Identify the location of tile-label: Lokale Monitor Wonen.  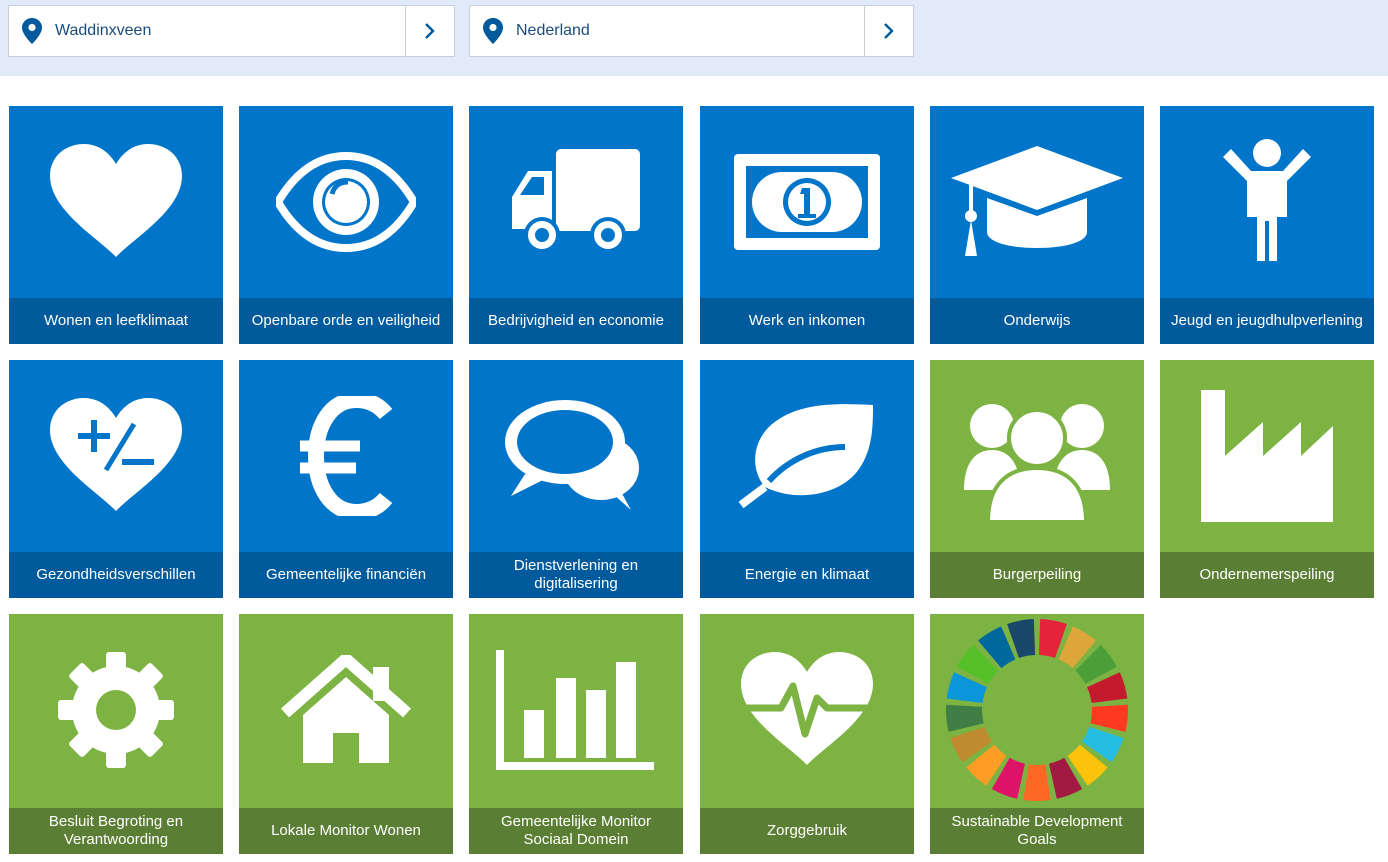
(346, 831).